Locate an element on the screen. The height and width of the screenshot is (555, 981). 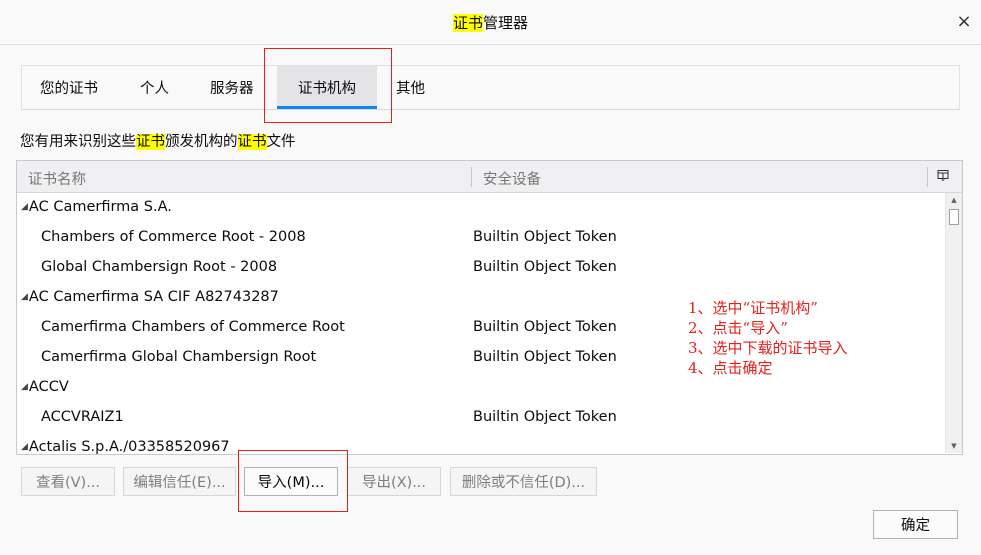
dialog-title: 证书管理器 is located at coordinates (490, 22).